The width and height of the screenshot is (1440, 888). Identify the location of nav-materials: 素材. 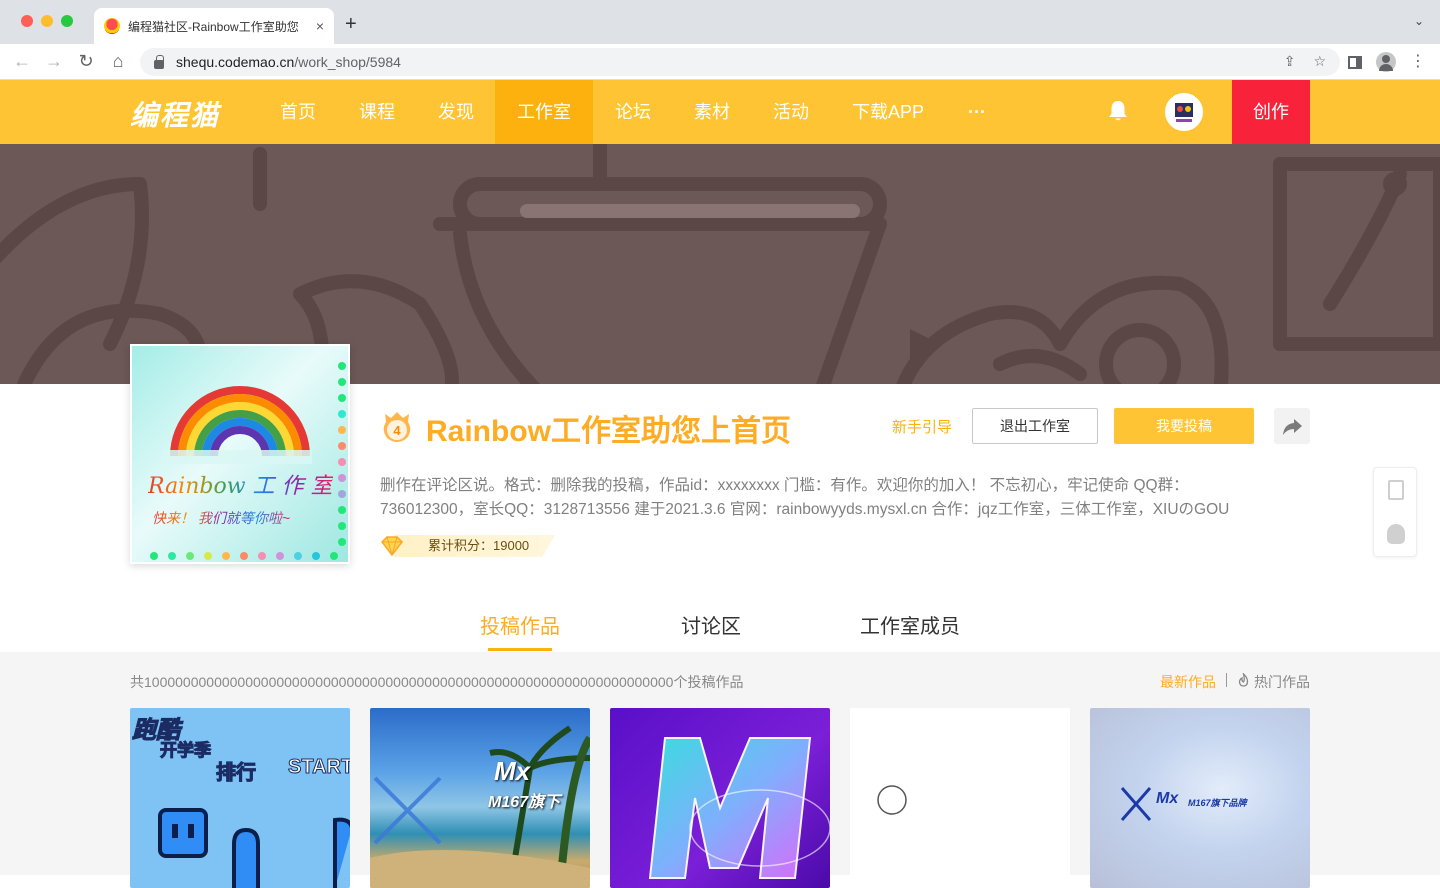
(712, 112).